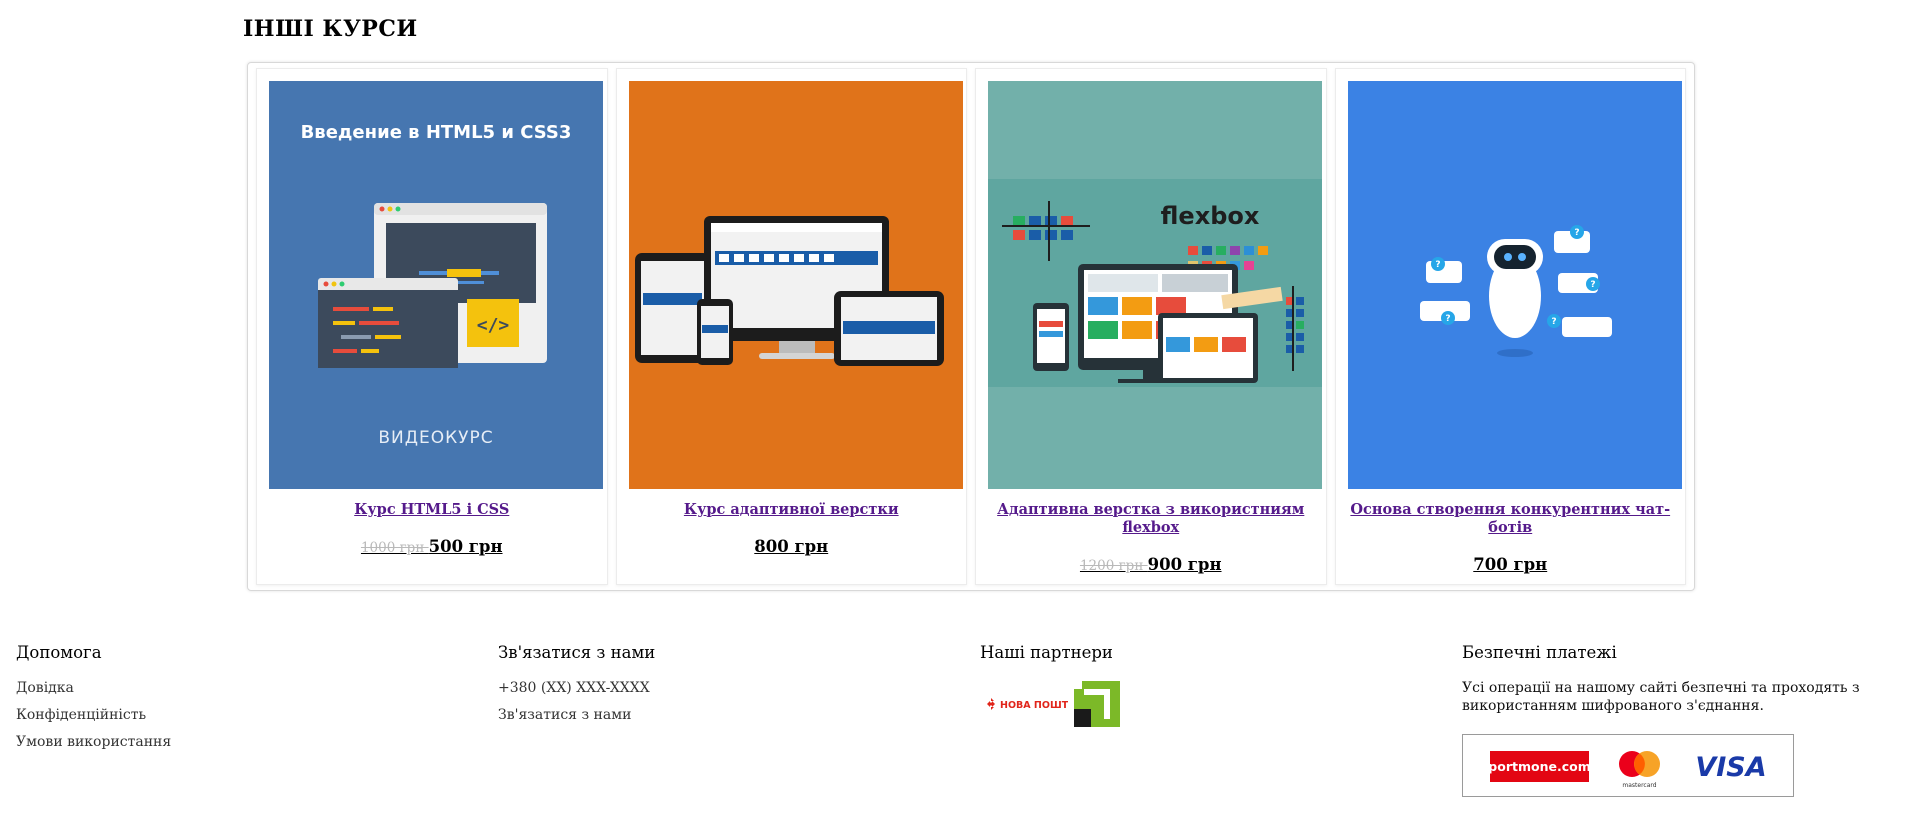 Image resolution: width=1919 pixels, height=828 pixels. I want to click on footer-contact-link: Зв'язатися з нами, so click(576, 715).